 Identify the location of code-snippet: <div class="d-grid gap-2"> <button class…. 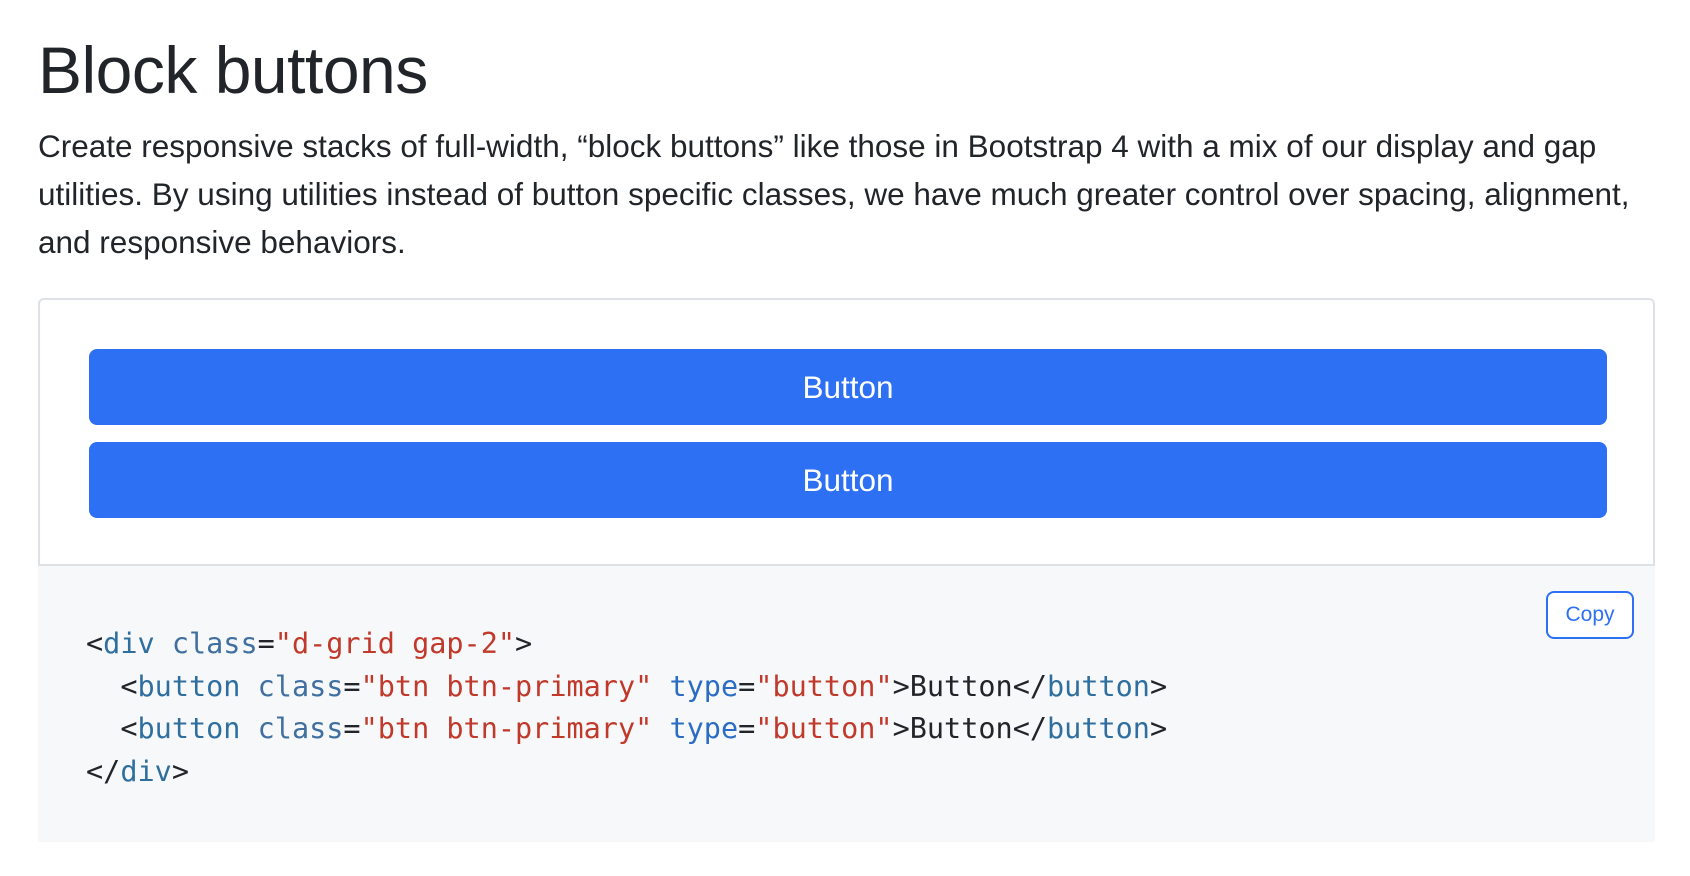
(626, 708).